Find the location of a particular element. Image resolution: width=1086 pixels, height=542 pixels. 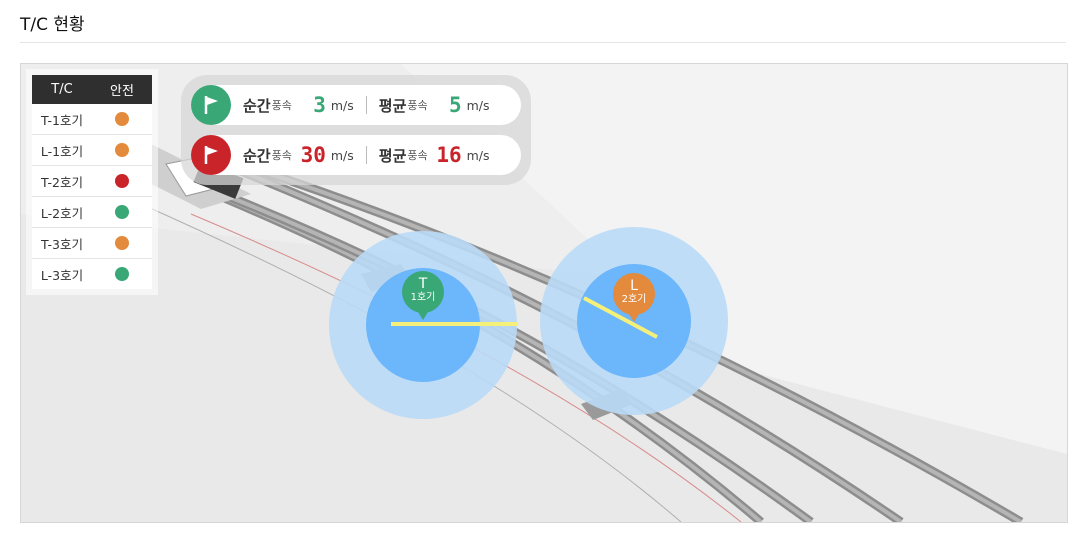

avg-wind-value: 5 is located at coordinates (455, 105).